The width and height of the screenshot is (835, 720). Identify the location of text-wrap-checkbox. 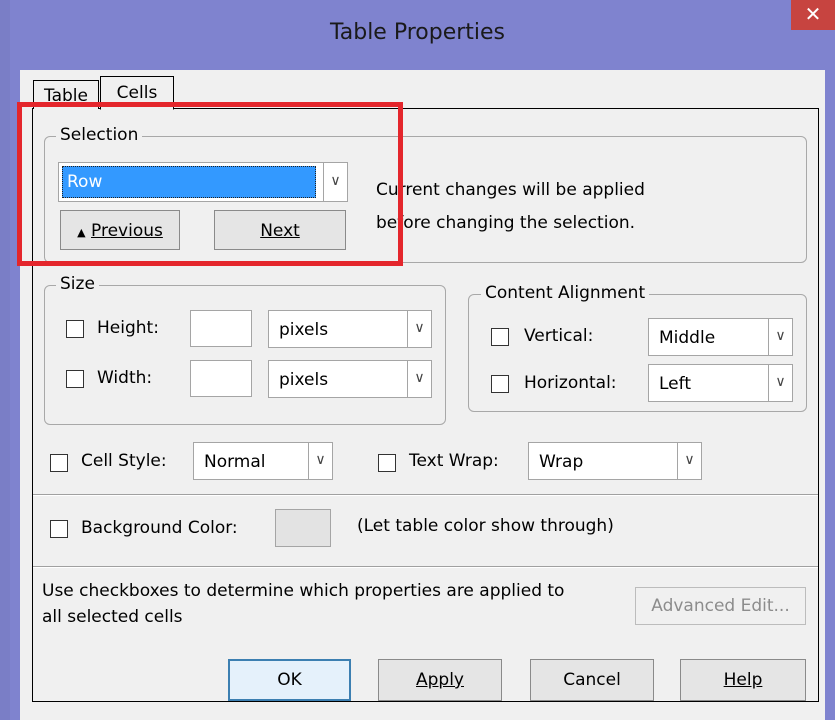
(387, 463).